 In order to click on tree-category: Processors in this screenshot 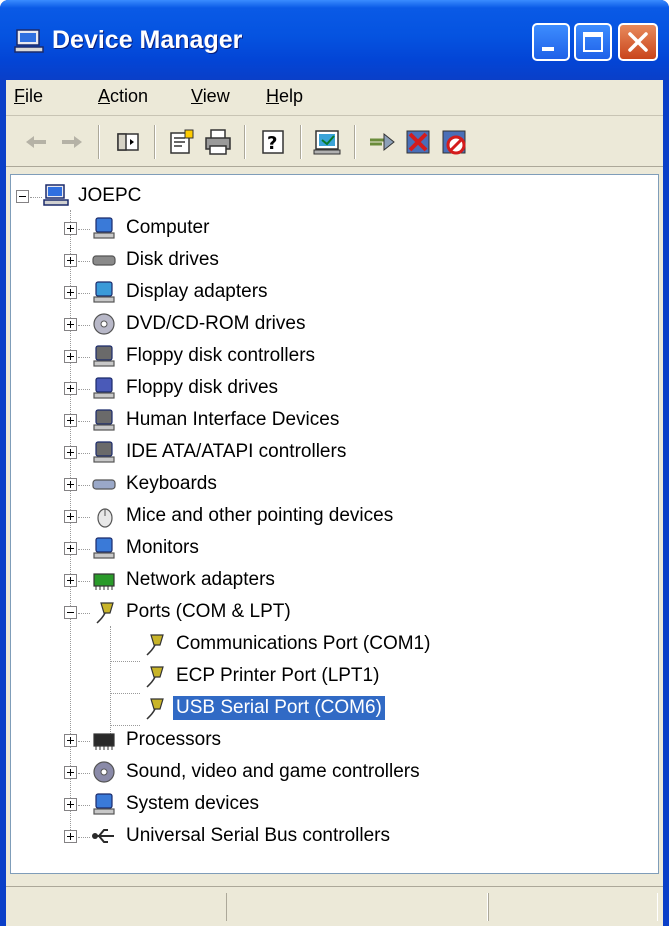, I will do `click(157, 740)`.